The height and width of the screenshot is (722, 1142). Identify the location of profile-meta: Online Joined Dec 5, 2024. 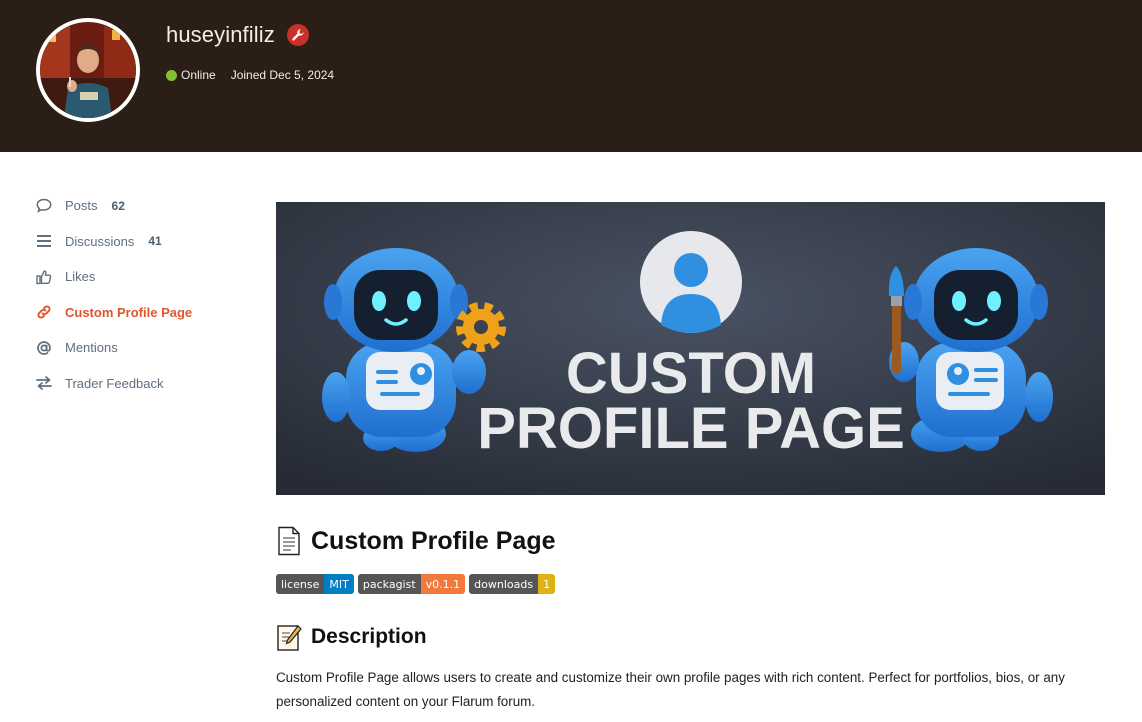
(250, 75).